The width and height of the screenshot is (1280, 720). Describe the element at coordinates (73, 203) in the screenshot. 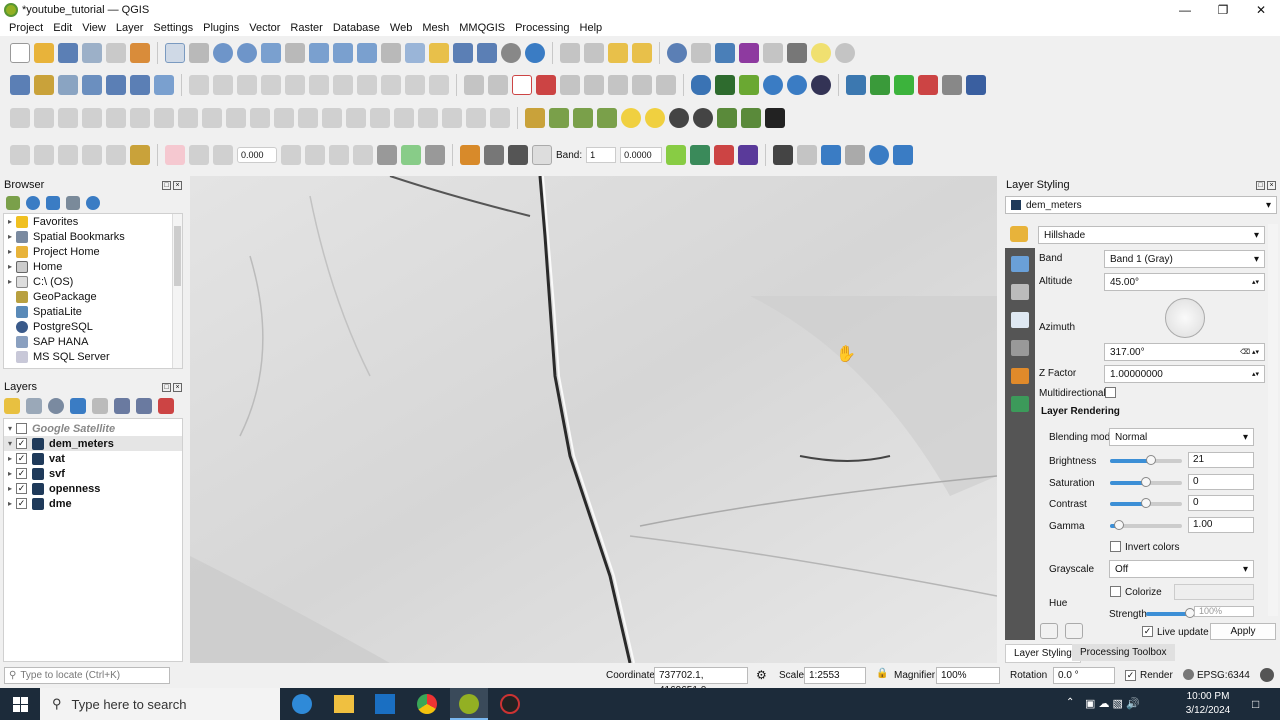

I see `collapse-all-icon` at that location.